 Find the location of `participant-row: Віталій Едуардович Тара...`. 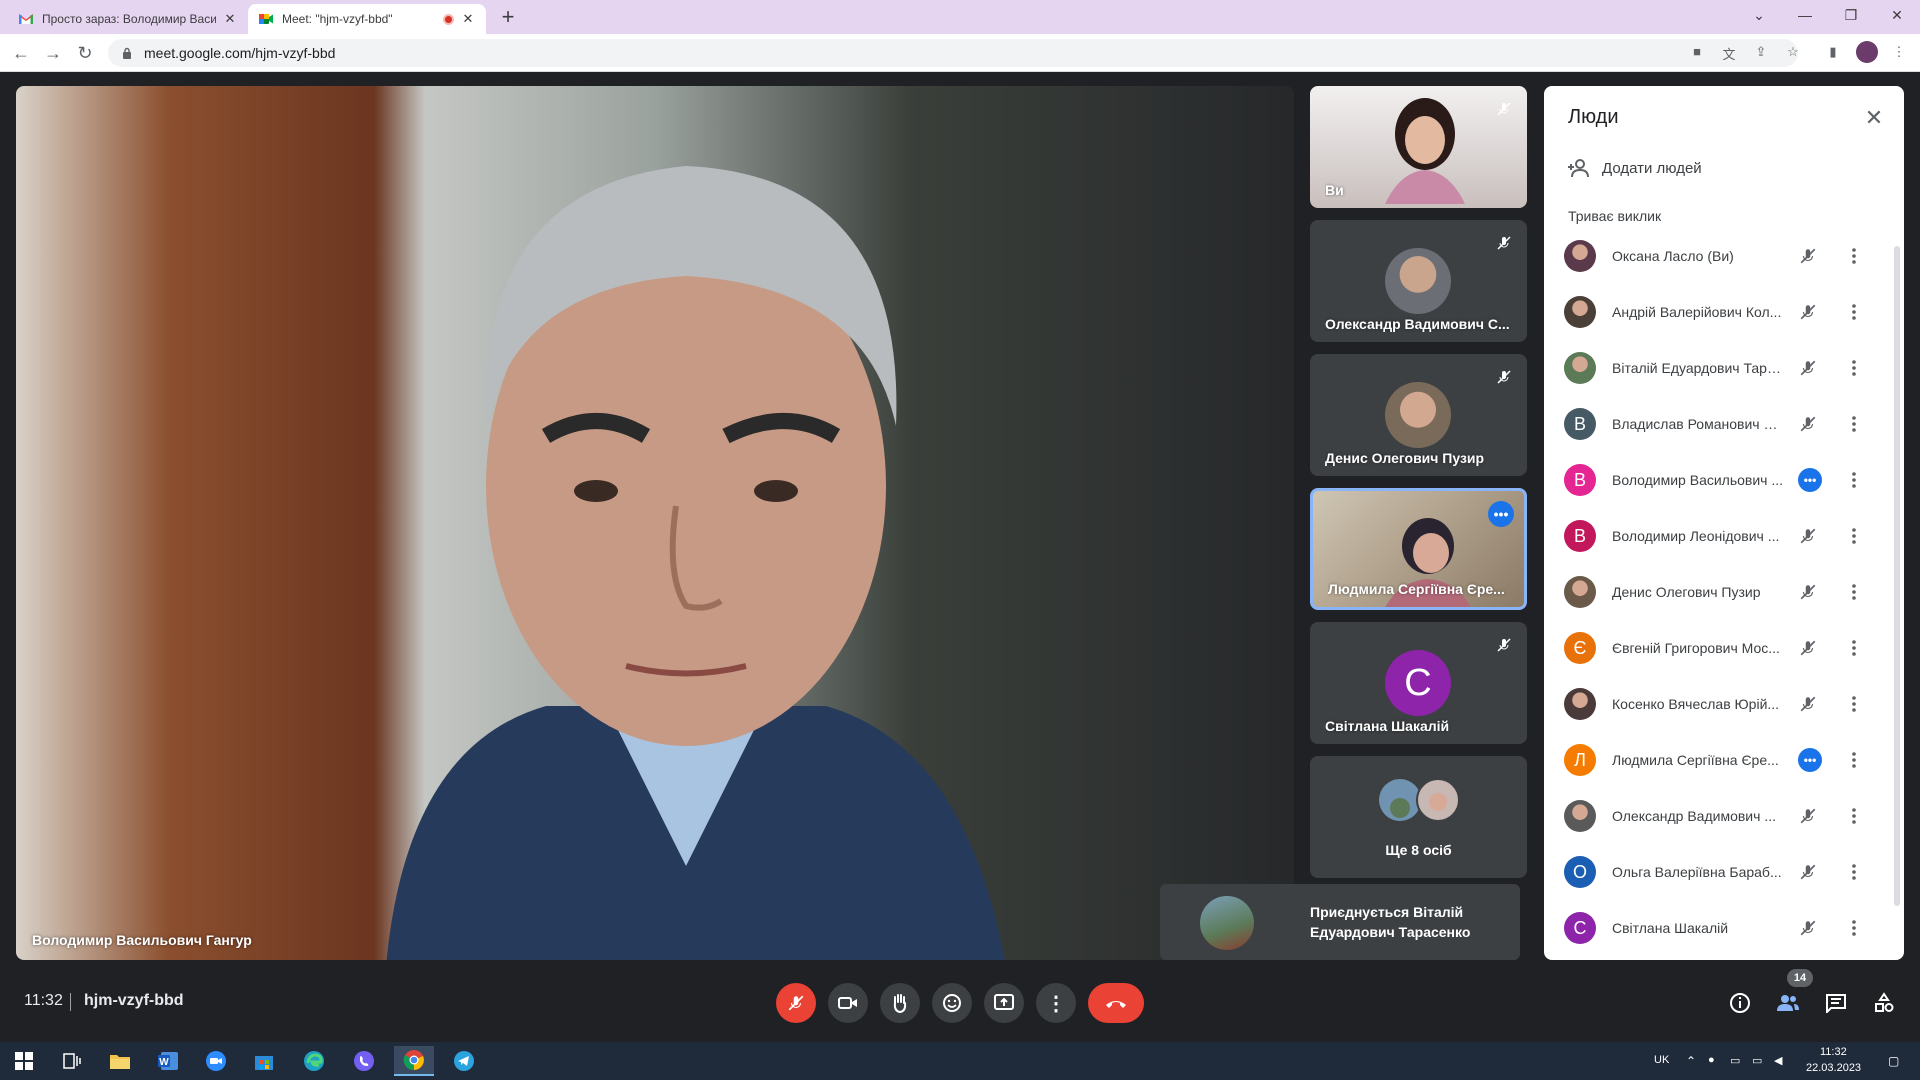

participant-row: Віталій Едуардович Тара... is located at coordinates (1720, 368).